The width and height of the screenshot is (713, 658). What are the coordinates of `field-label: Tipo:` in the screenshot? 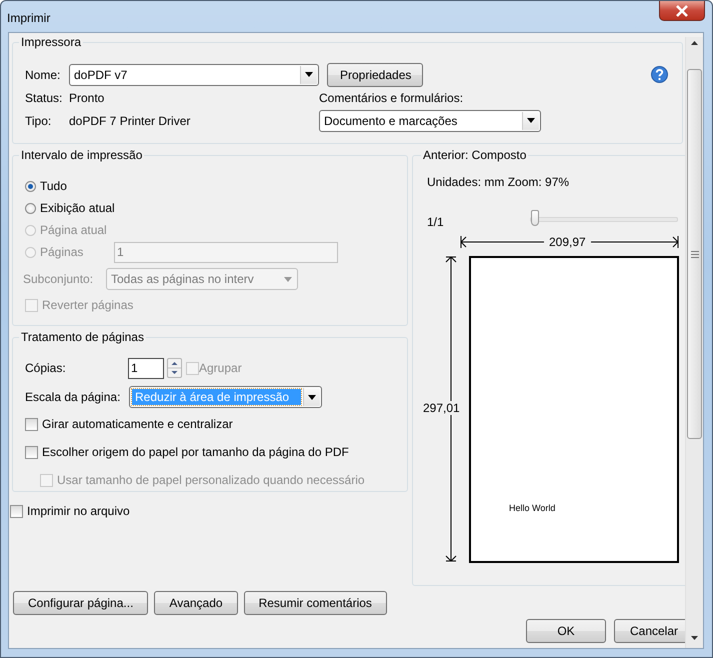 It's located at (38, 121).